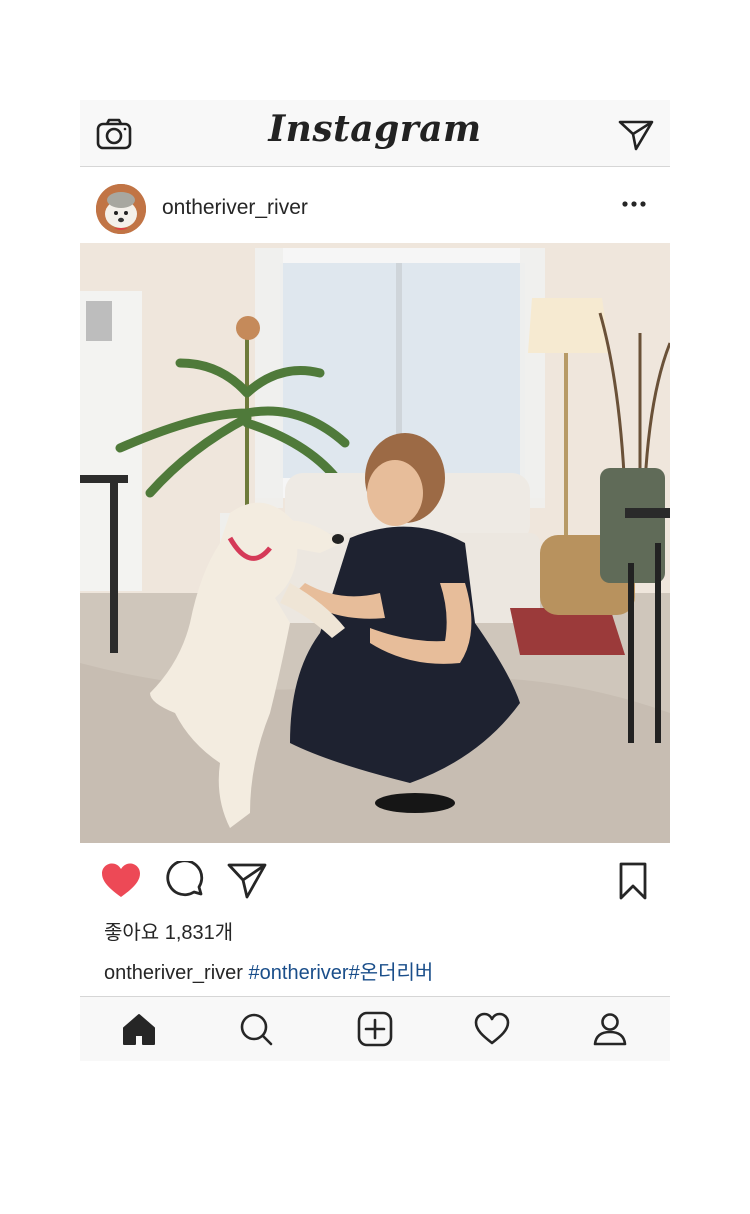 This screenshot has height=1214, width=750. I want to click on profile-icon, so click(610, 1029).